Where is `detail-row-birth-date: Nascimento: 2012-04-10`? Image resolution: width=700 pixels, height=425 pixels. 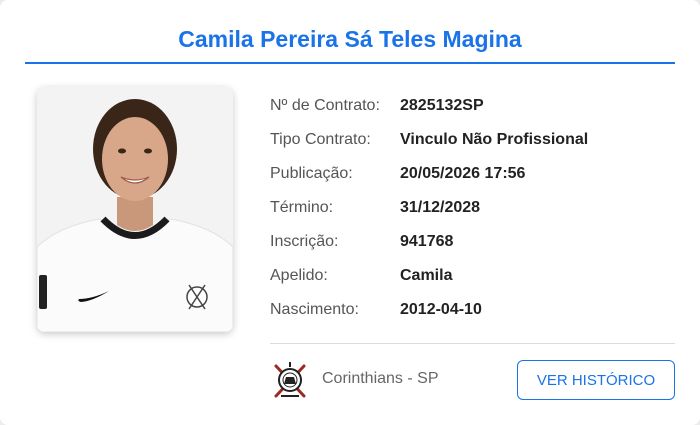 detail-row-birth-date: Nascimento: 2012-04-10 is located at coordinates (472, 311).